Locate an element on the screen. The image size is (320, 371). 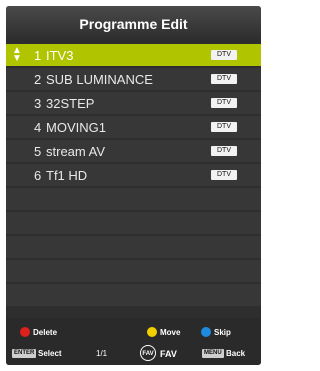
red-button-icon is located at coordinates (25, 332).